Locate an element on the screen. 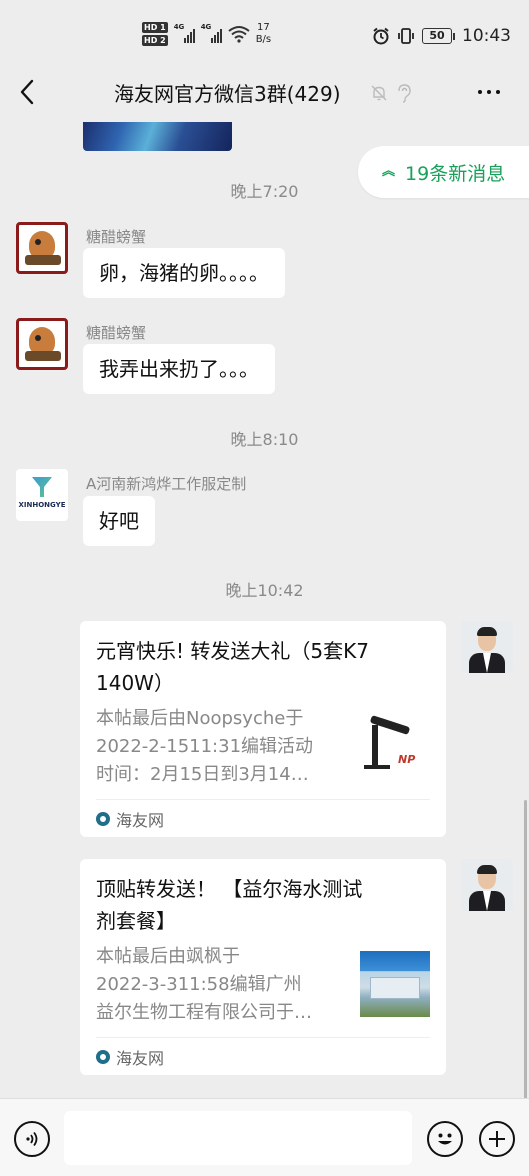 The image size is (529, 1176). message-bubble: 卵，海猪的卵。。。。 is located at coordinates (184, 273).